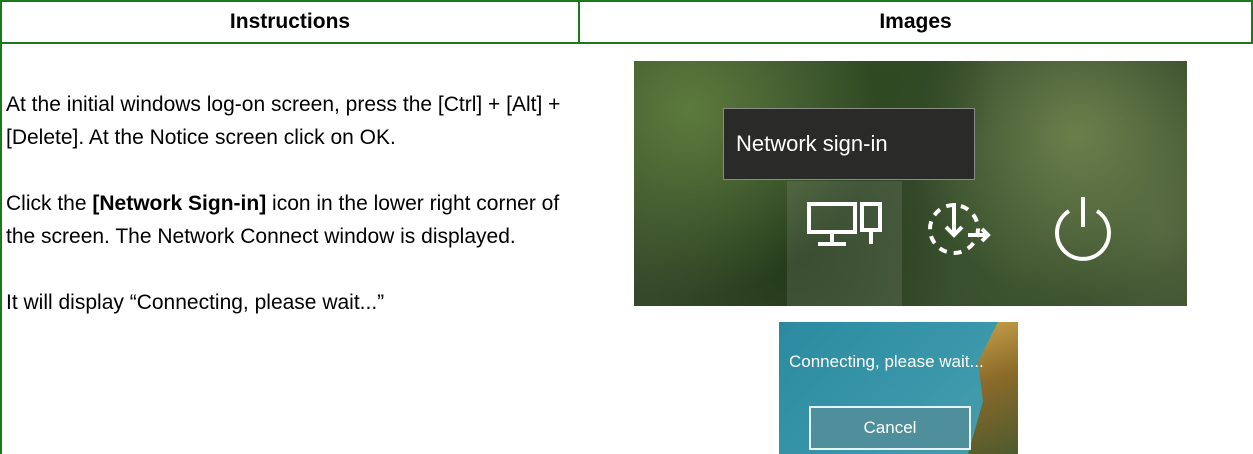  I want to click on network-sign-in-tooltip: Network sign-in, so click(849, 144).